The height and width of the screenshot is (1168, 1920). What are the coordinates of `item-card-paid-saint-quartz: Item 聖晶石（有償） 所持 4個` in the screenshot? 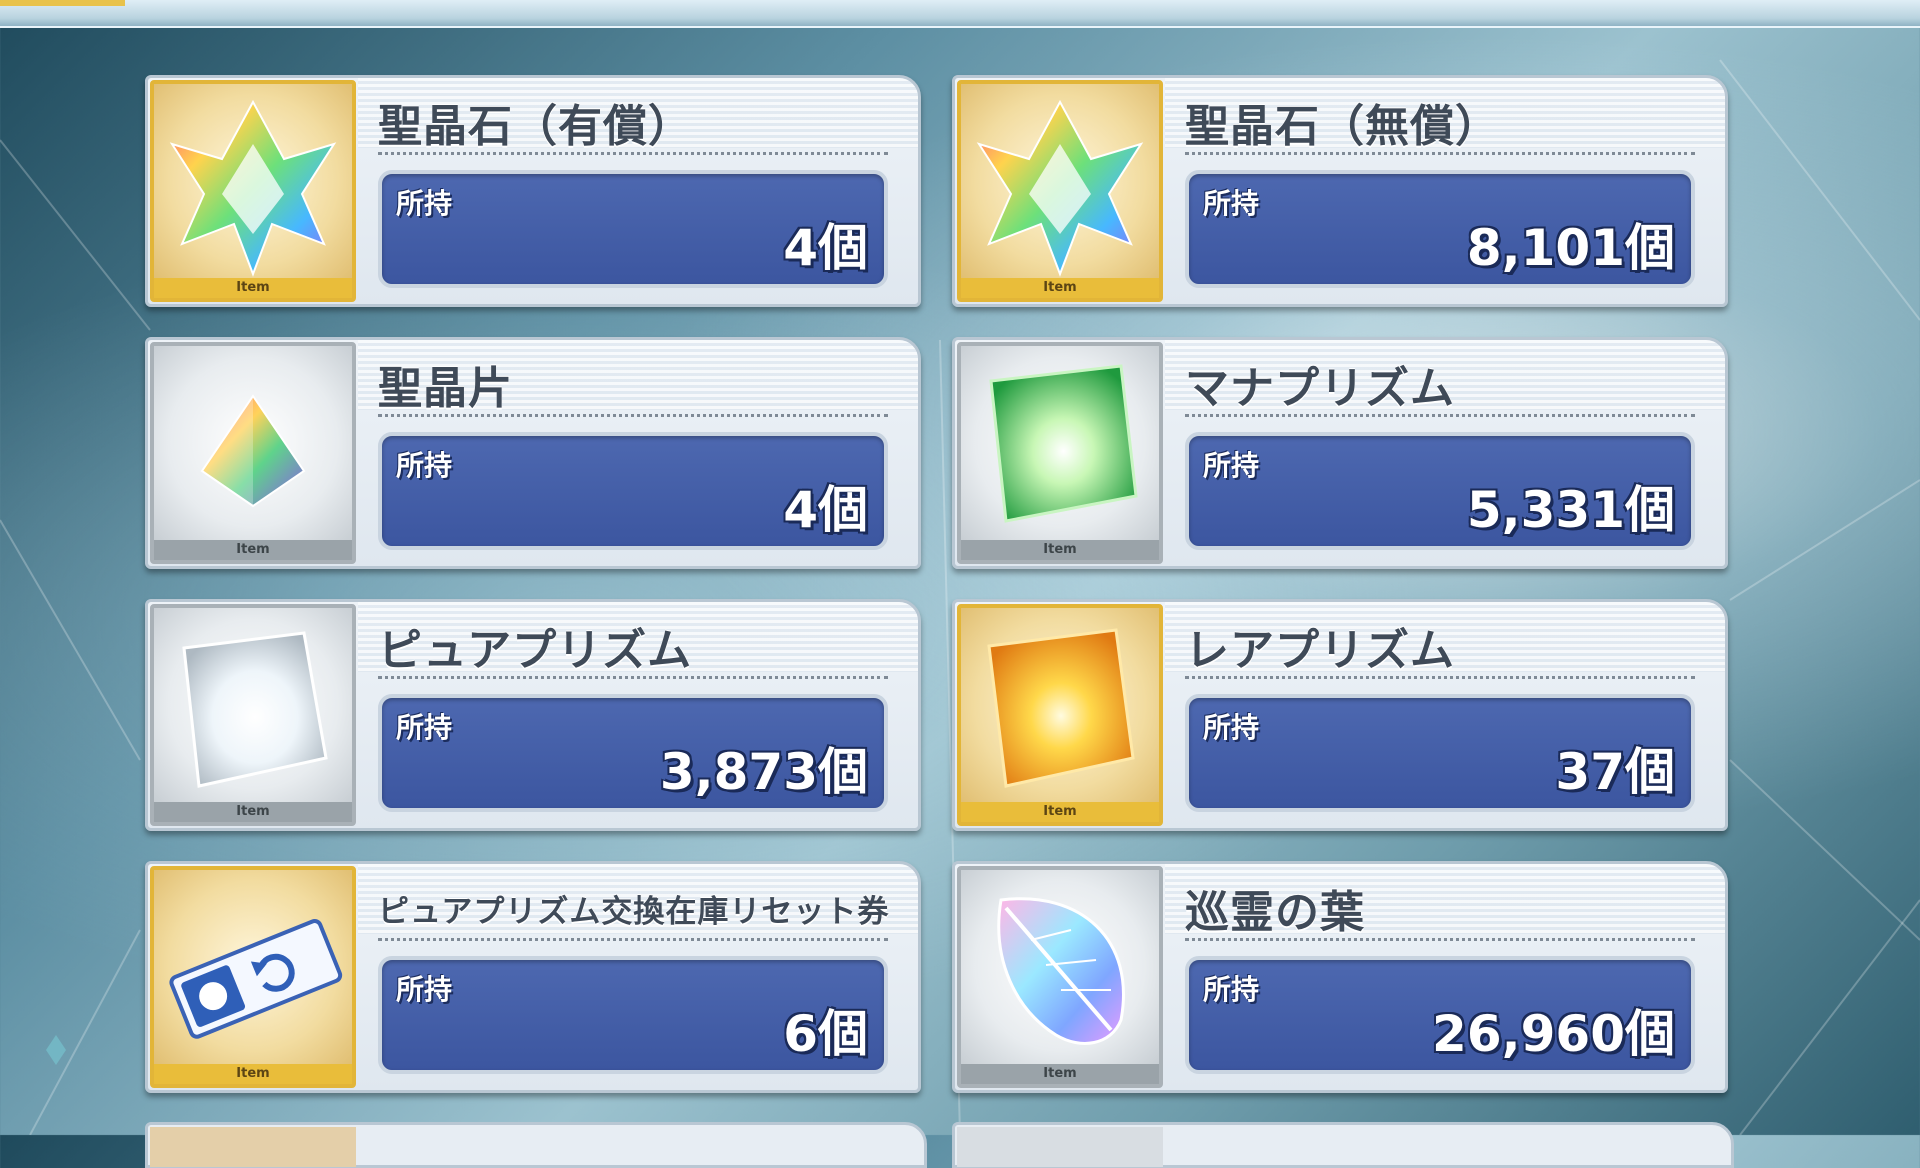 It's located at (533, 191).